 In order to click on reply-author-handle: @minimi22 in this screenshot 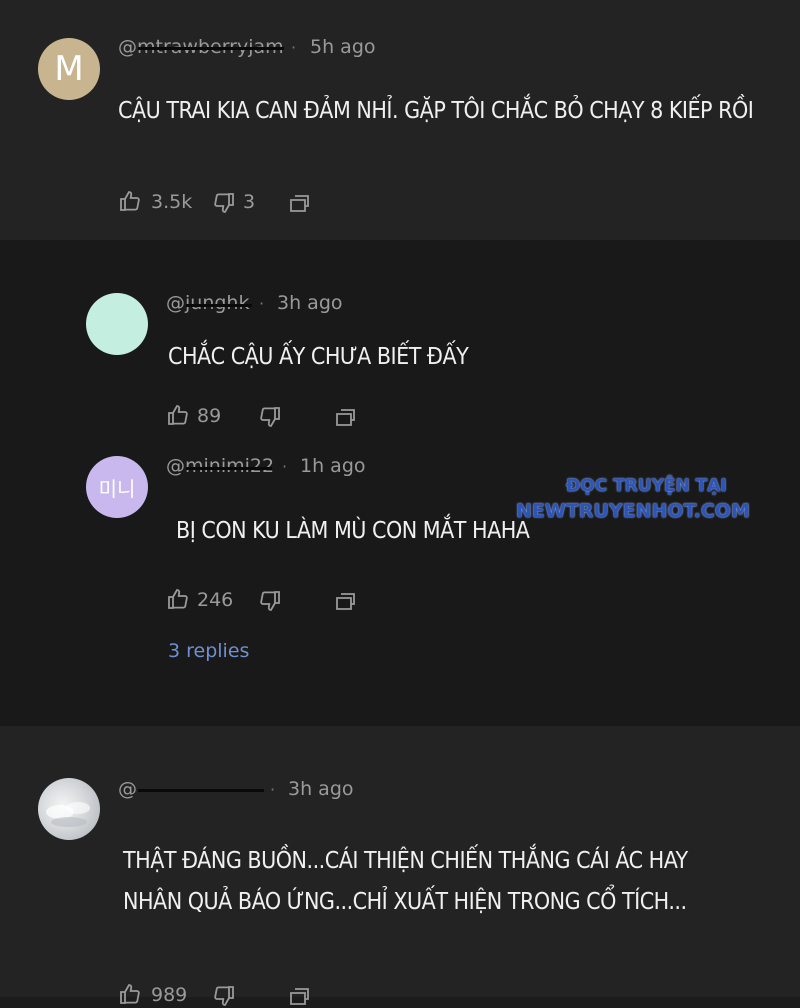, I will do `click(220, 466)`.